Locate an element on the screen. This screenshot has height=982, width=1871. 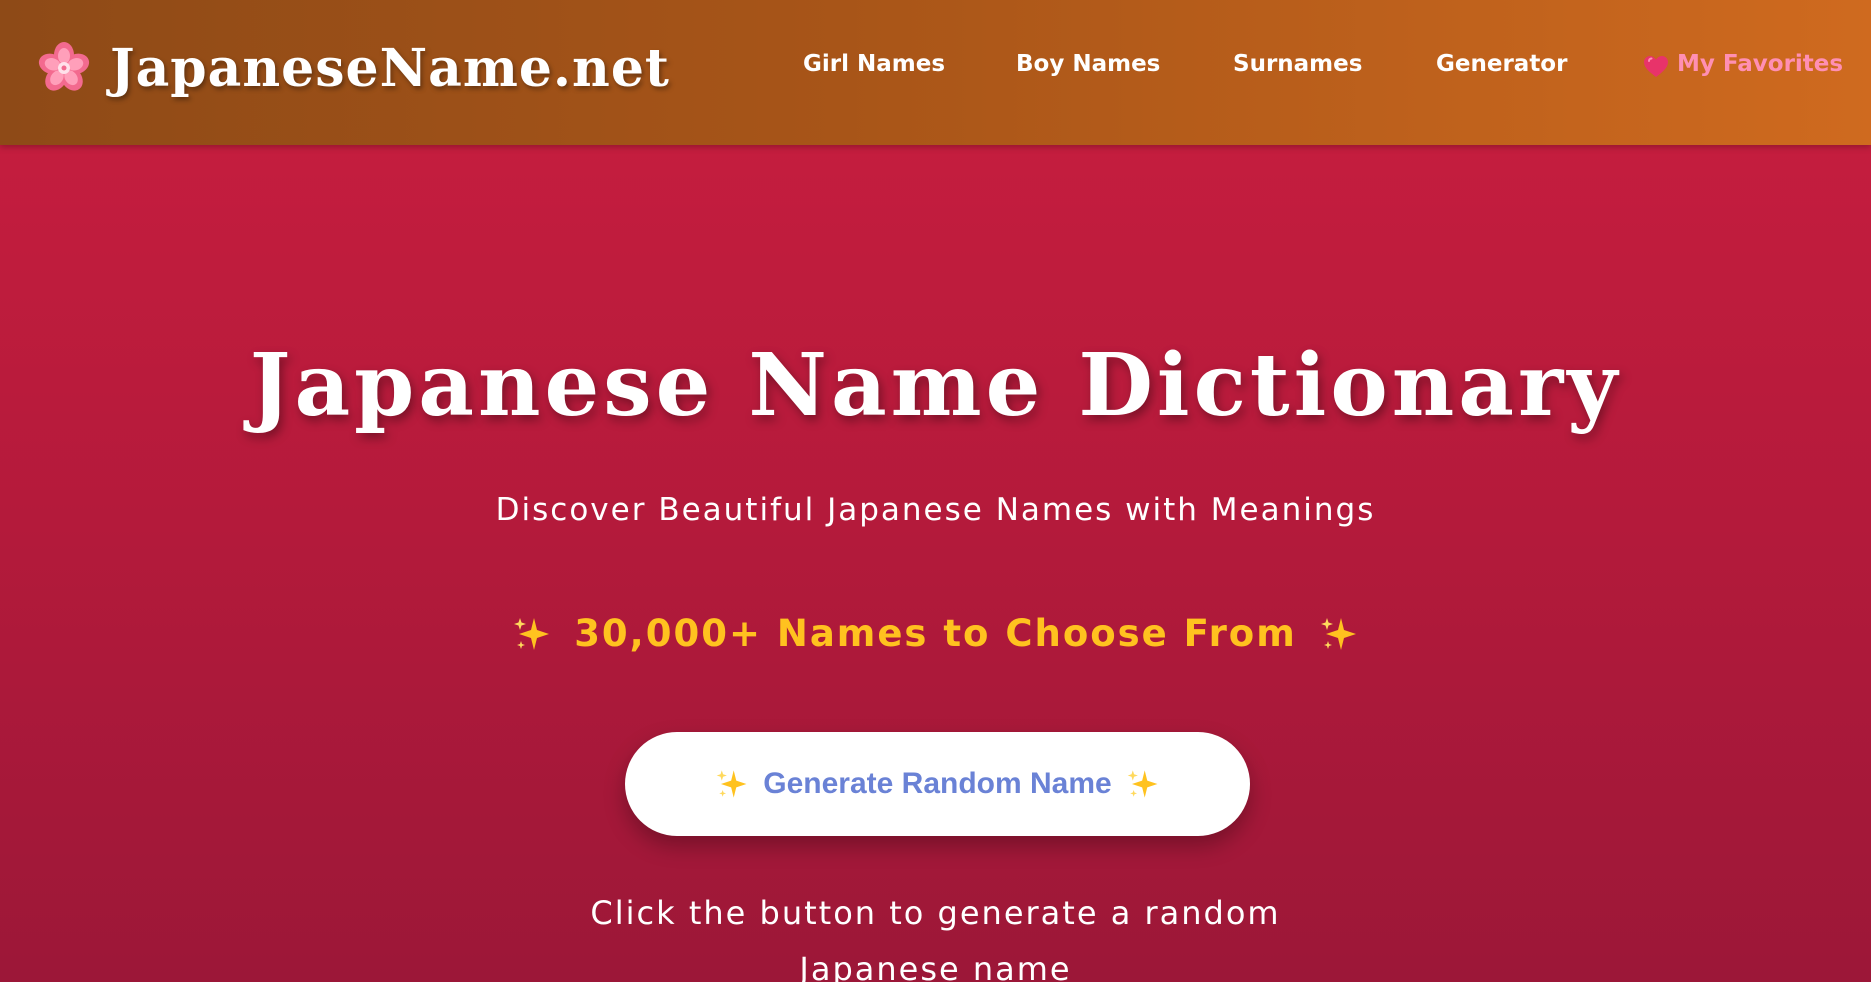
nav-generator: Generator is located at coordinates (1501, 64).